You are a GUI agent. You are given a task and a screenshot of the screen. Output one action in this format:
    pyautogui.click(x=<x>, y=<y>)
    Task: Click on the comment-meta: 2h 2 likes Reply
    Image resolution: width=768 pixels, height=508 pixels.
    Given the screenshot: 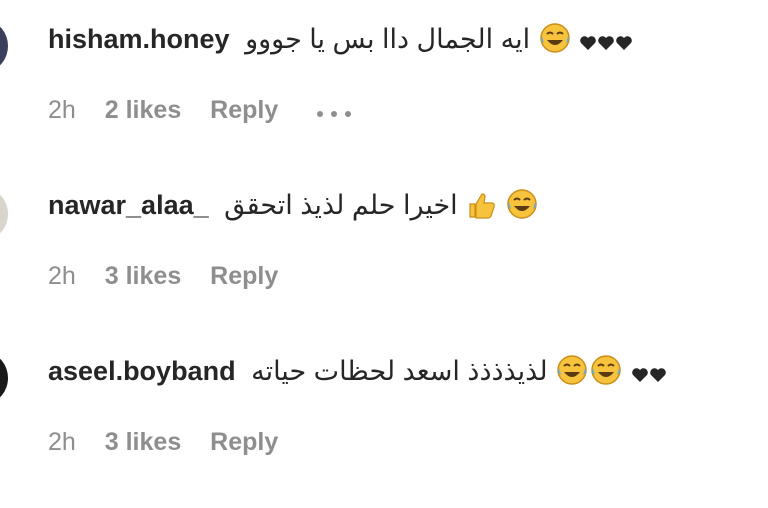 What is the action you would take?
    pyautogui.click(x=211, y=110)
    